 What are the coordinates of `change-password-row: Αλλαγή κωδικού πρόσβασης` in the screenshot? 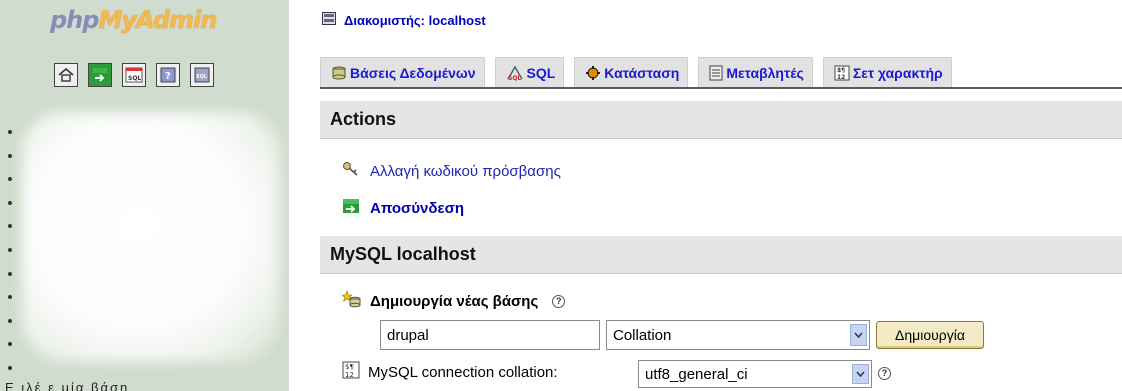 It's located at (451, 171).